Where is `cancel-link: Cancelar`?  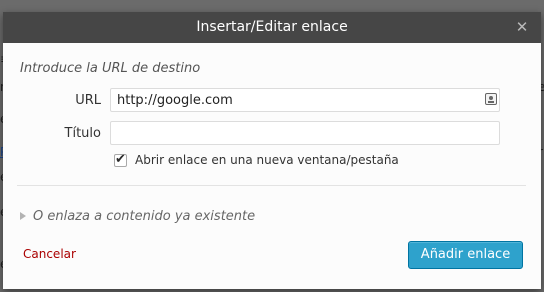
cancel-link: Cancelar is located at coordinates (49, 254).